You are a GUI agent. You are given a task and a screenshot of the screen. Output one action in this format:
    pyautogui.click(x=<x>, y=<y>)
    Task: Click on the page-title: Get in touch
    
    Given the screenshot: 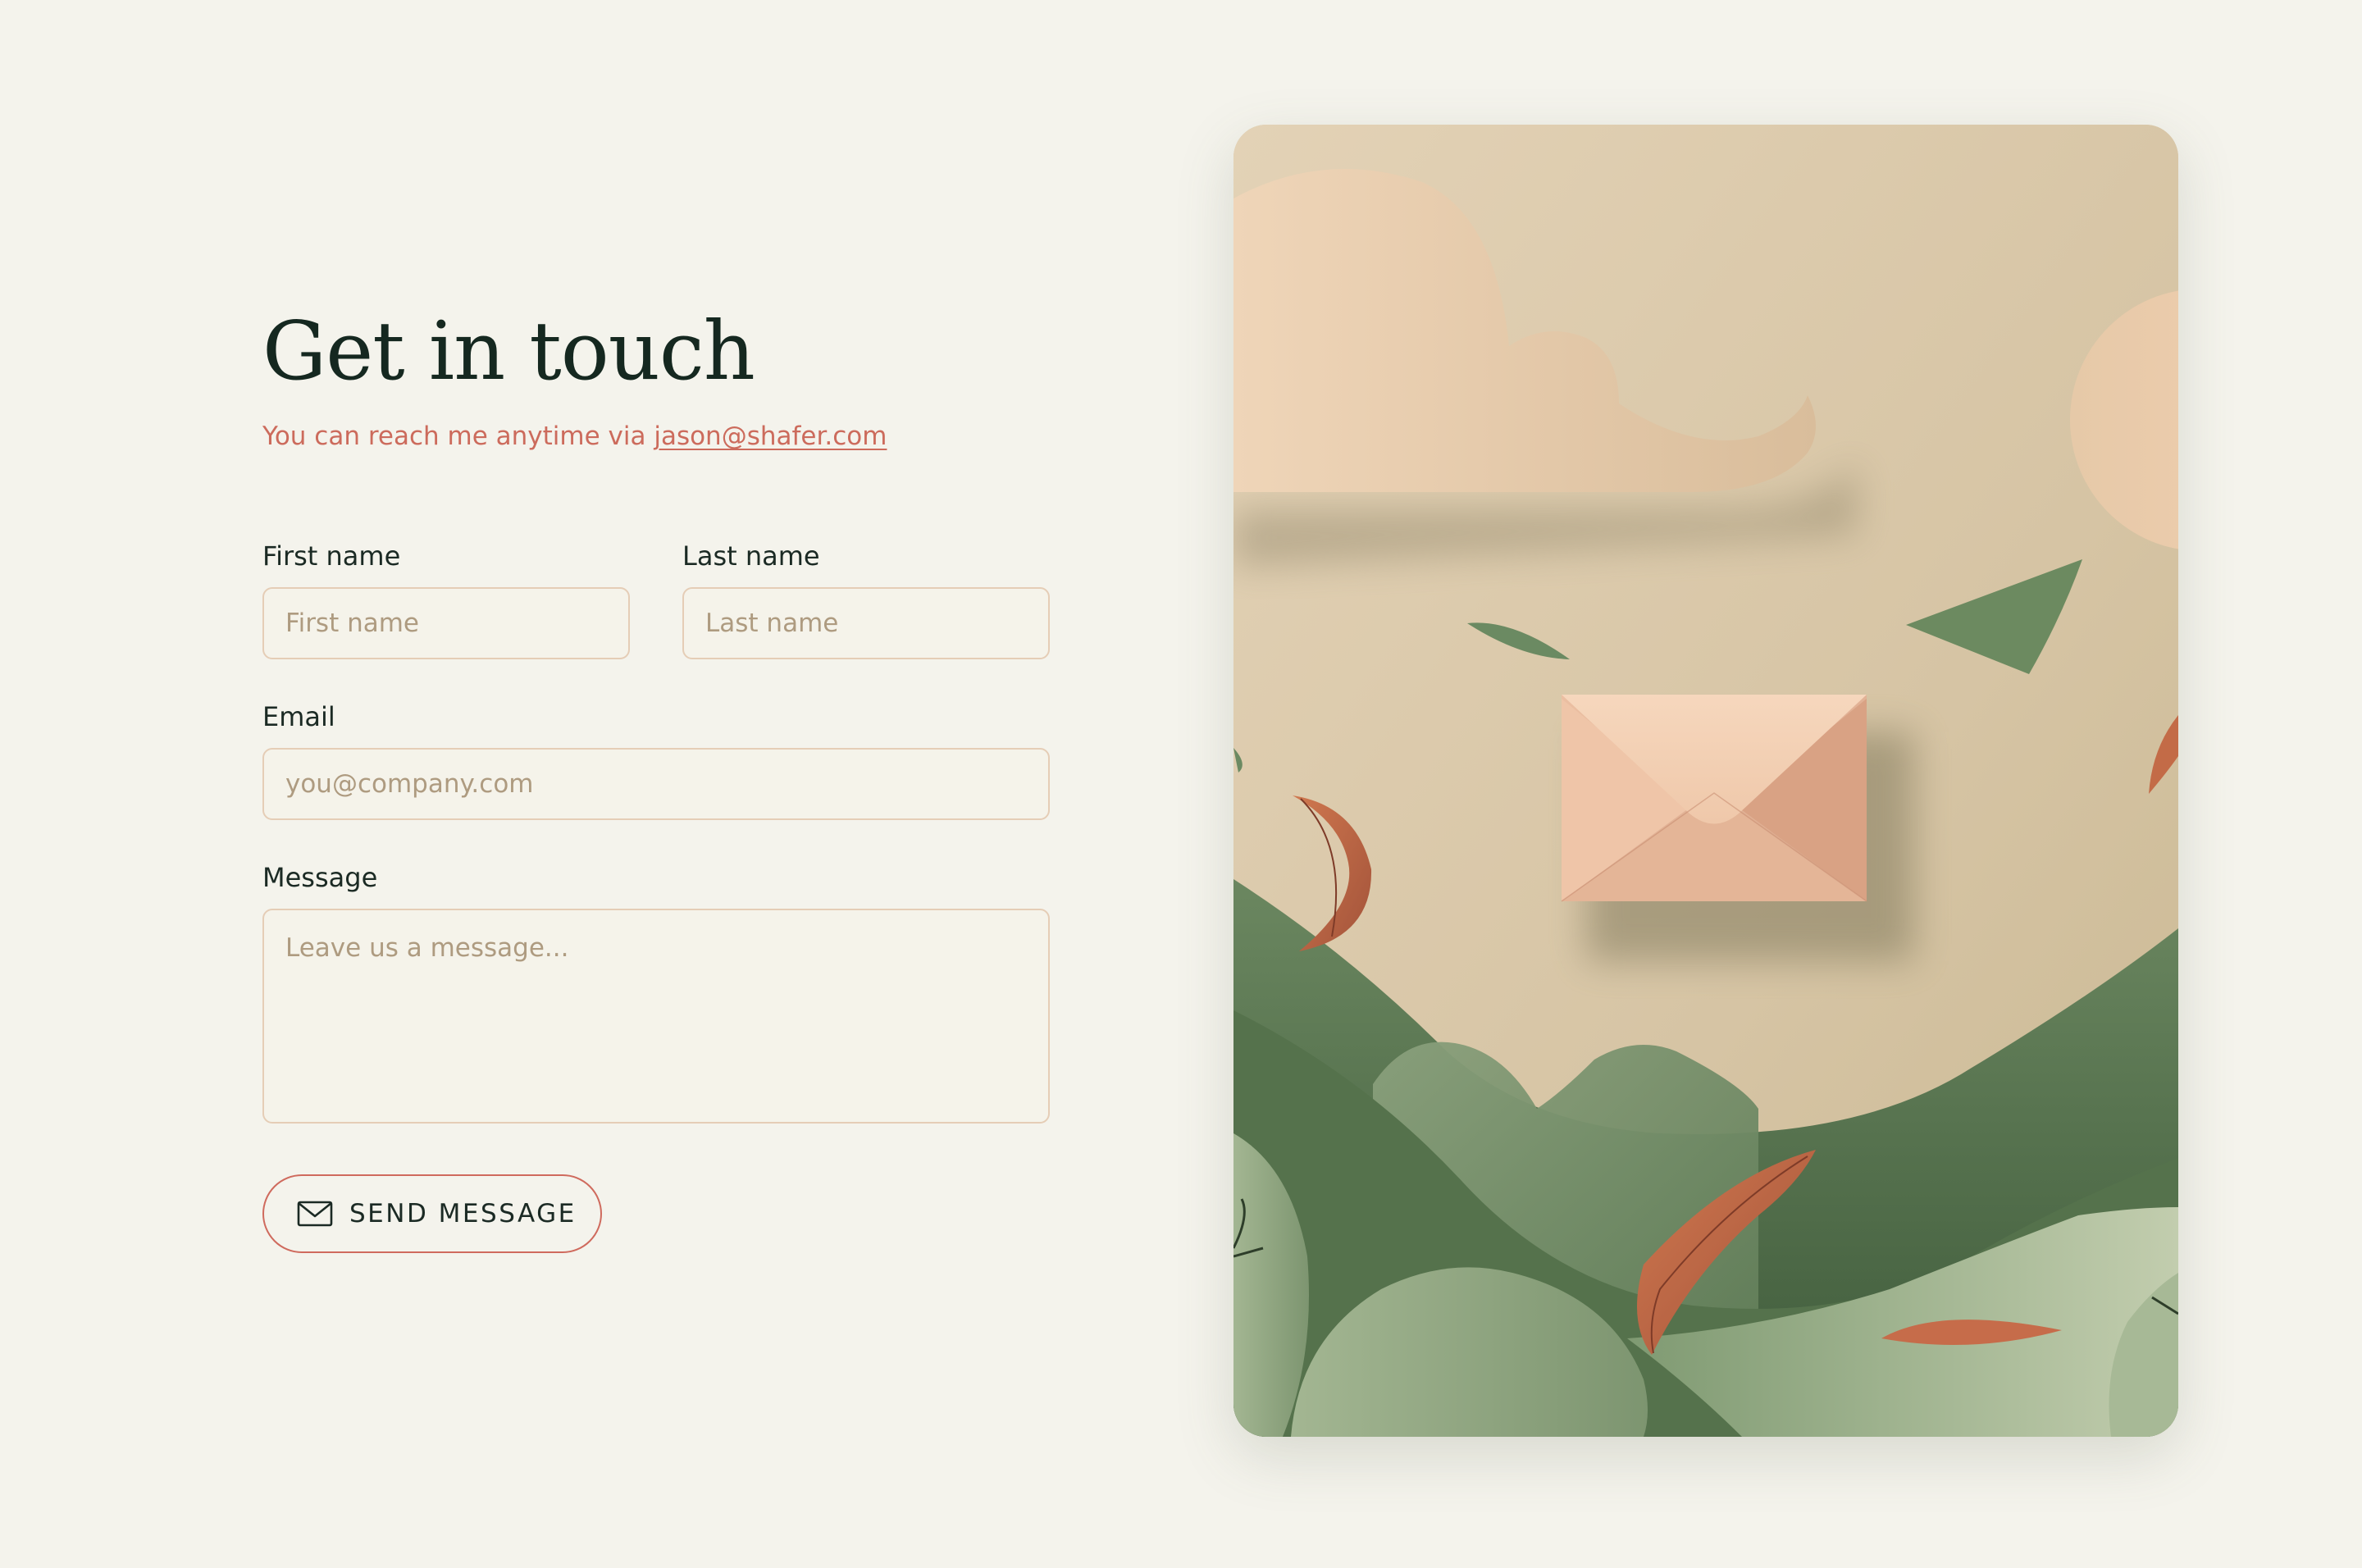 What is the action you would take?
    pyautogui.click(x=509, y=352)
    